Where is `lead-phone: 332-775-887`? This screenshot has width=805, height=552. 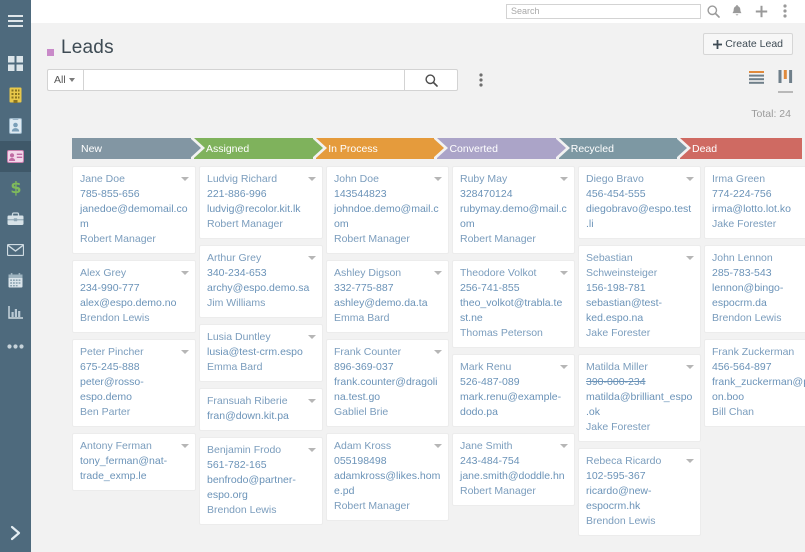 lead-phone: 332-775-887 is located at coordinates (387, 288).